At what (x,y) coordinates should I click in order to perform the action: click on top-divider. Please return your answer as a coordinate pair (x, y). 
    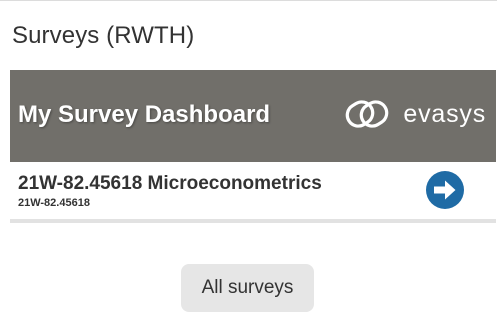
    Looking at the image, I should click on (248, 0).